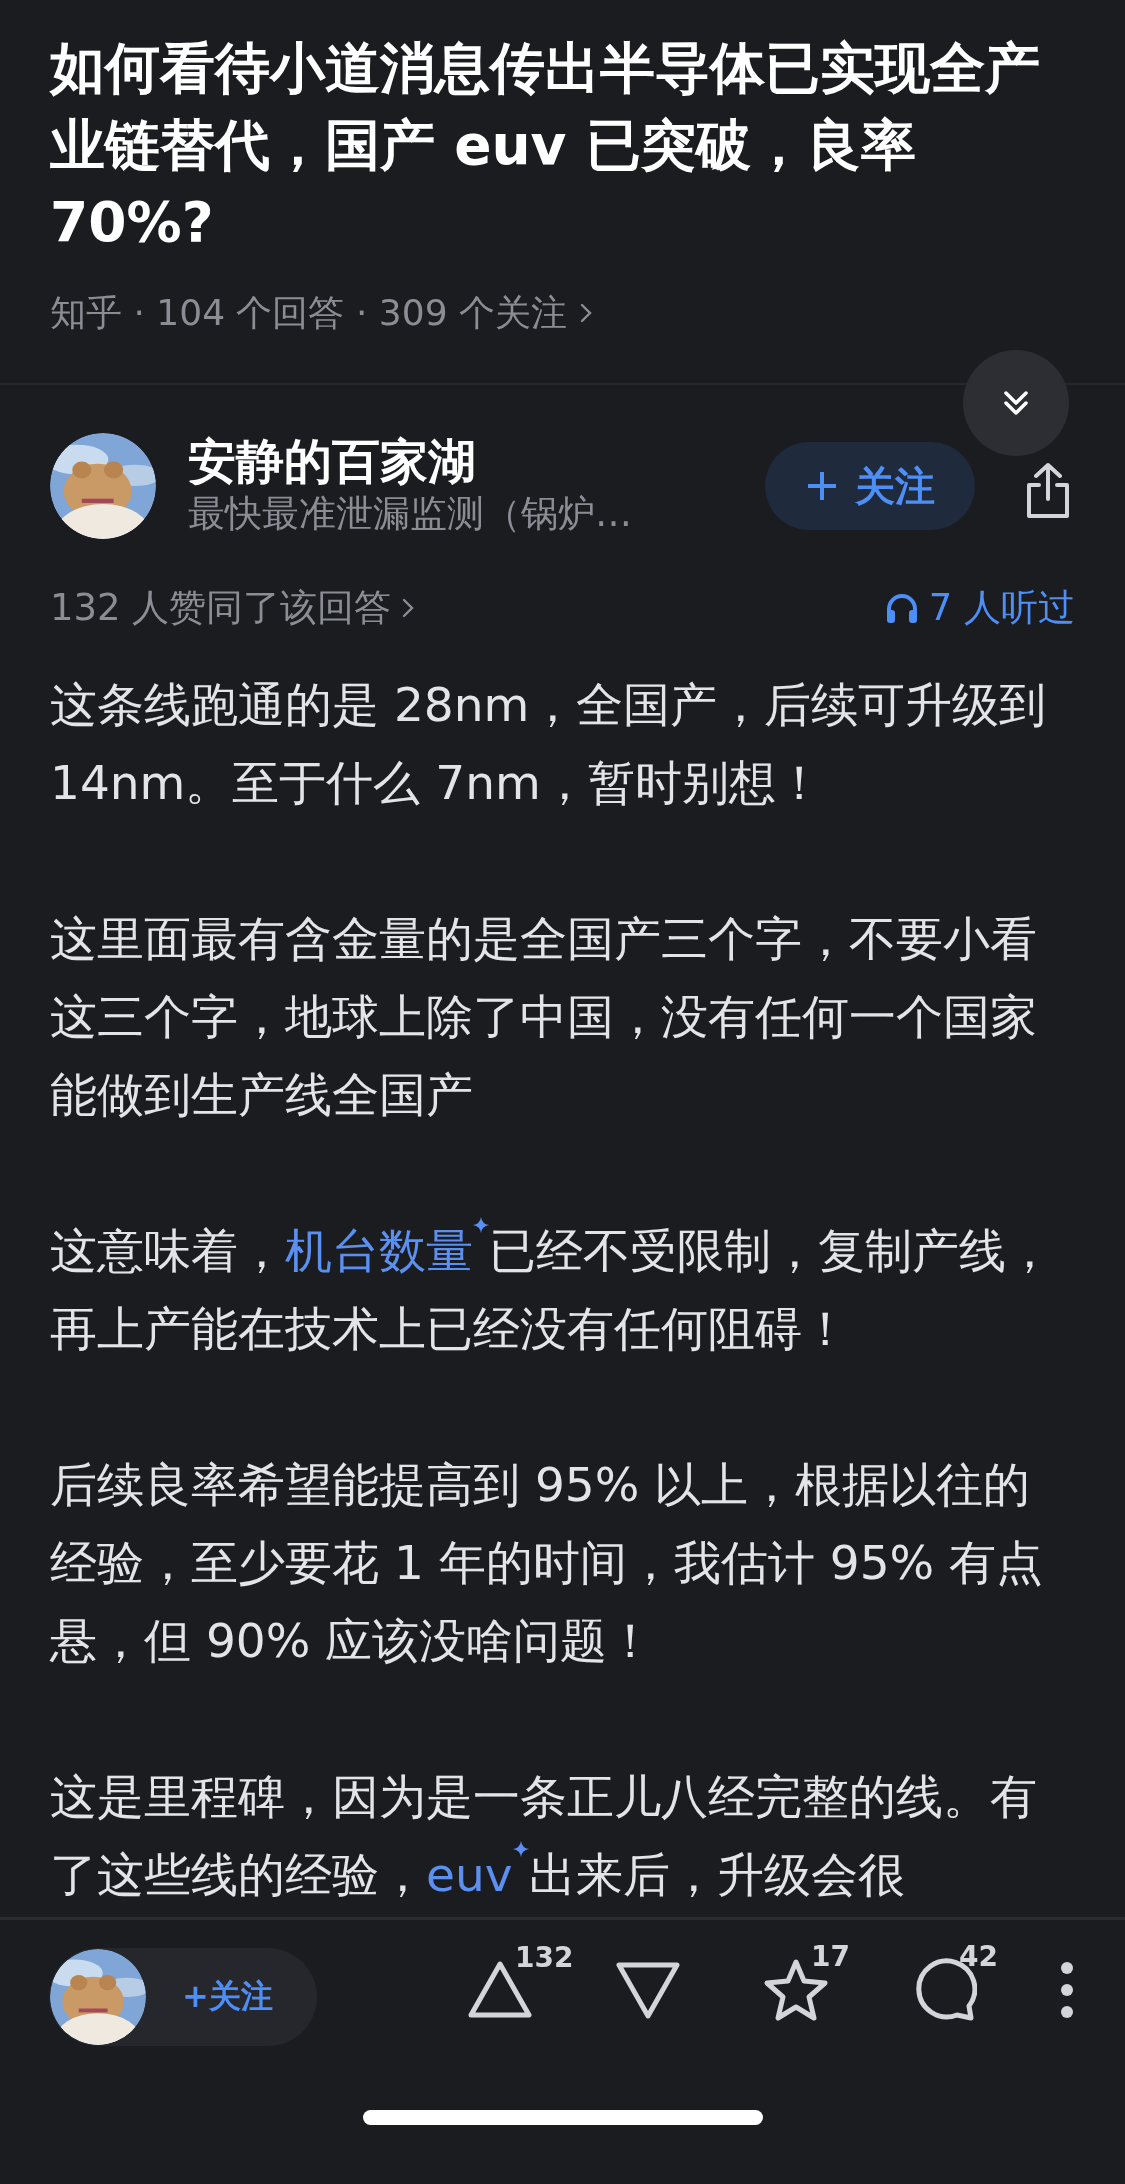 This screenshot has height=2184, width=1125. I want to click on action-count: 17, so click(830, 1956).